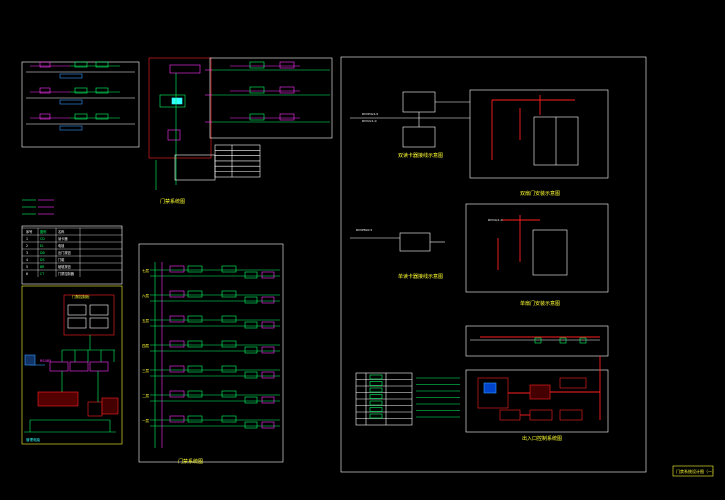 The height and width of the screenshot is (500, 725). What do you see at coordinates (43, 231) in the screenshot?
I see `legend-cell: 图例` at bounding box center [43, 231].